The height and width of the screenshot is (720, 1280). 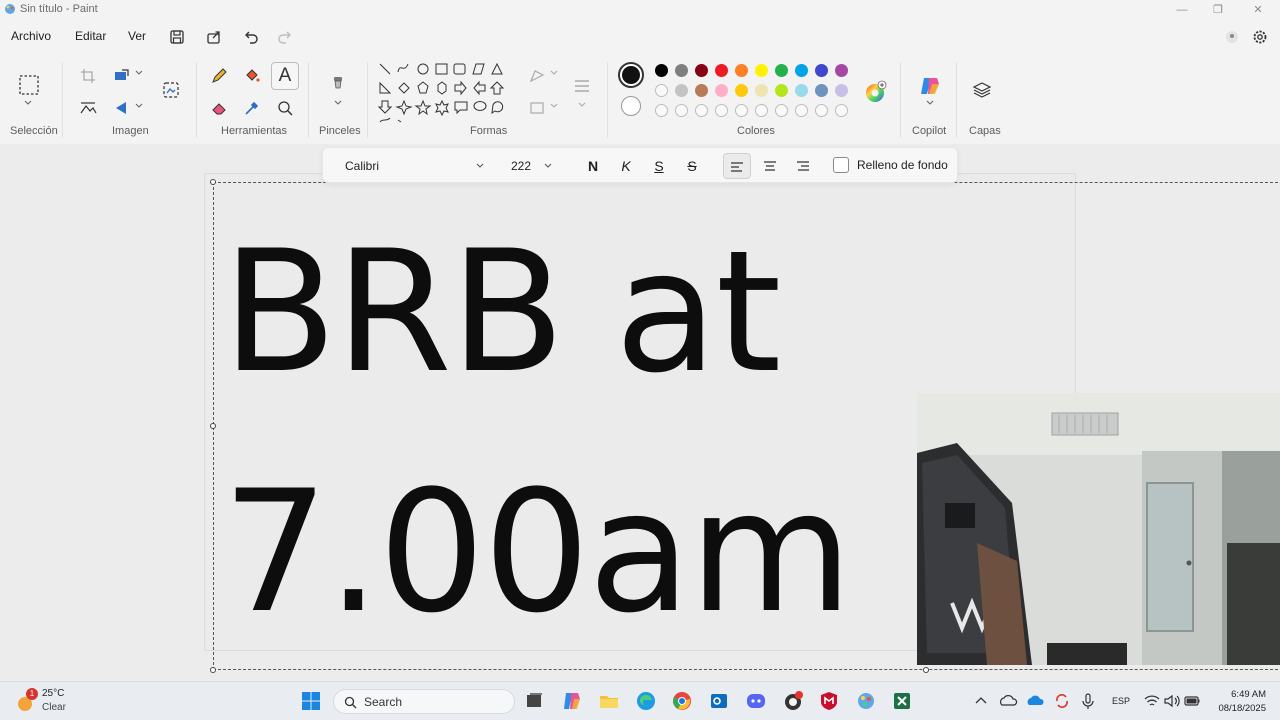 I want to click on image-select-icon, so click(x=171, y=90).